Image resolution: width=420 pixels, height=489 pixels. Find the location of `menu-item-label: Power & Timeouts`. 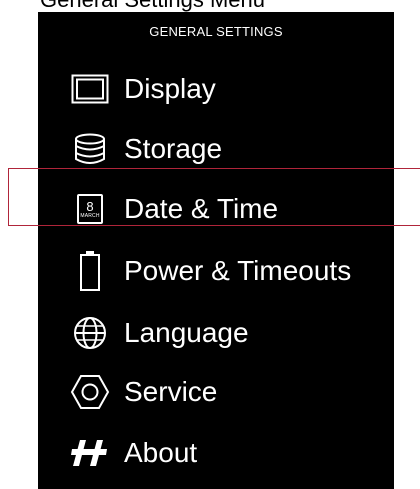

menu-item-label: Power & Timeouts is located at coordinates (238, 270).